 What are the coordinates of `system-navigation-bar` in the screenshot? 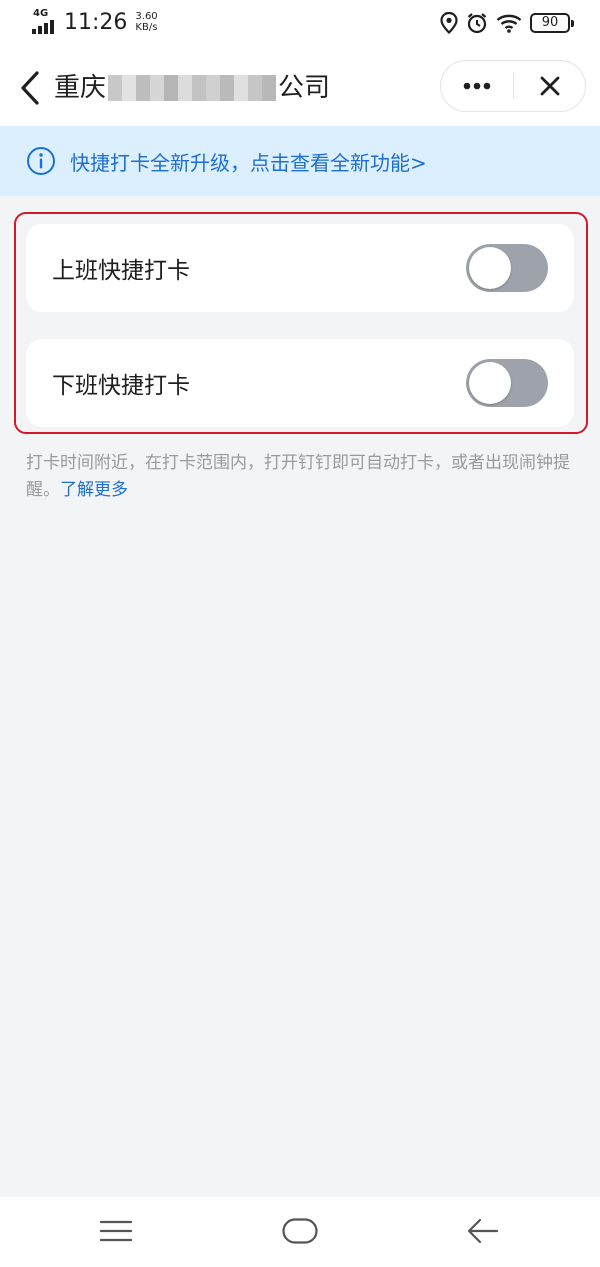 It's located at (300, 1232).